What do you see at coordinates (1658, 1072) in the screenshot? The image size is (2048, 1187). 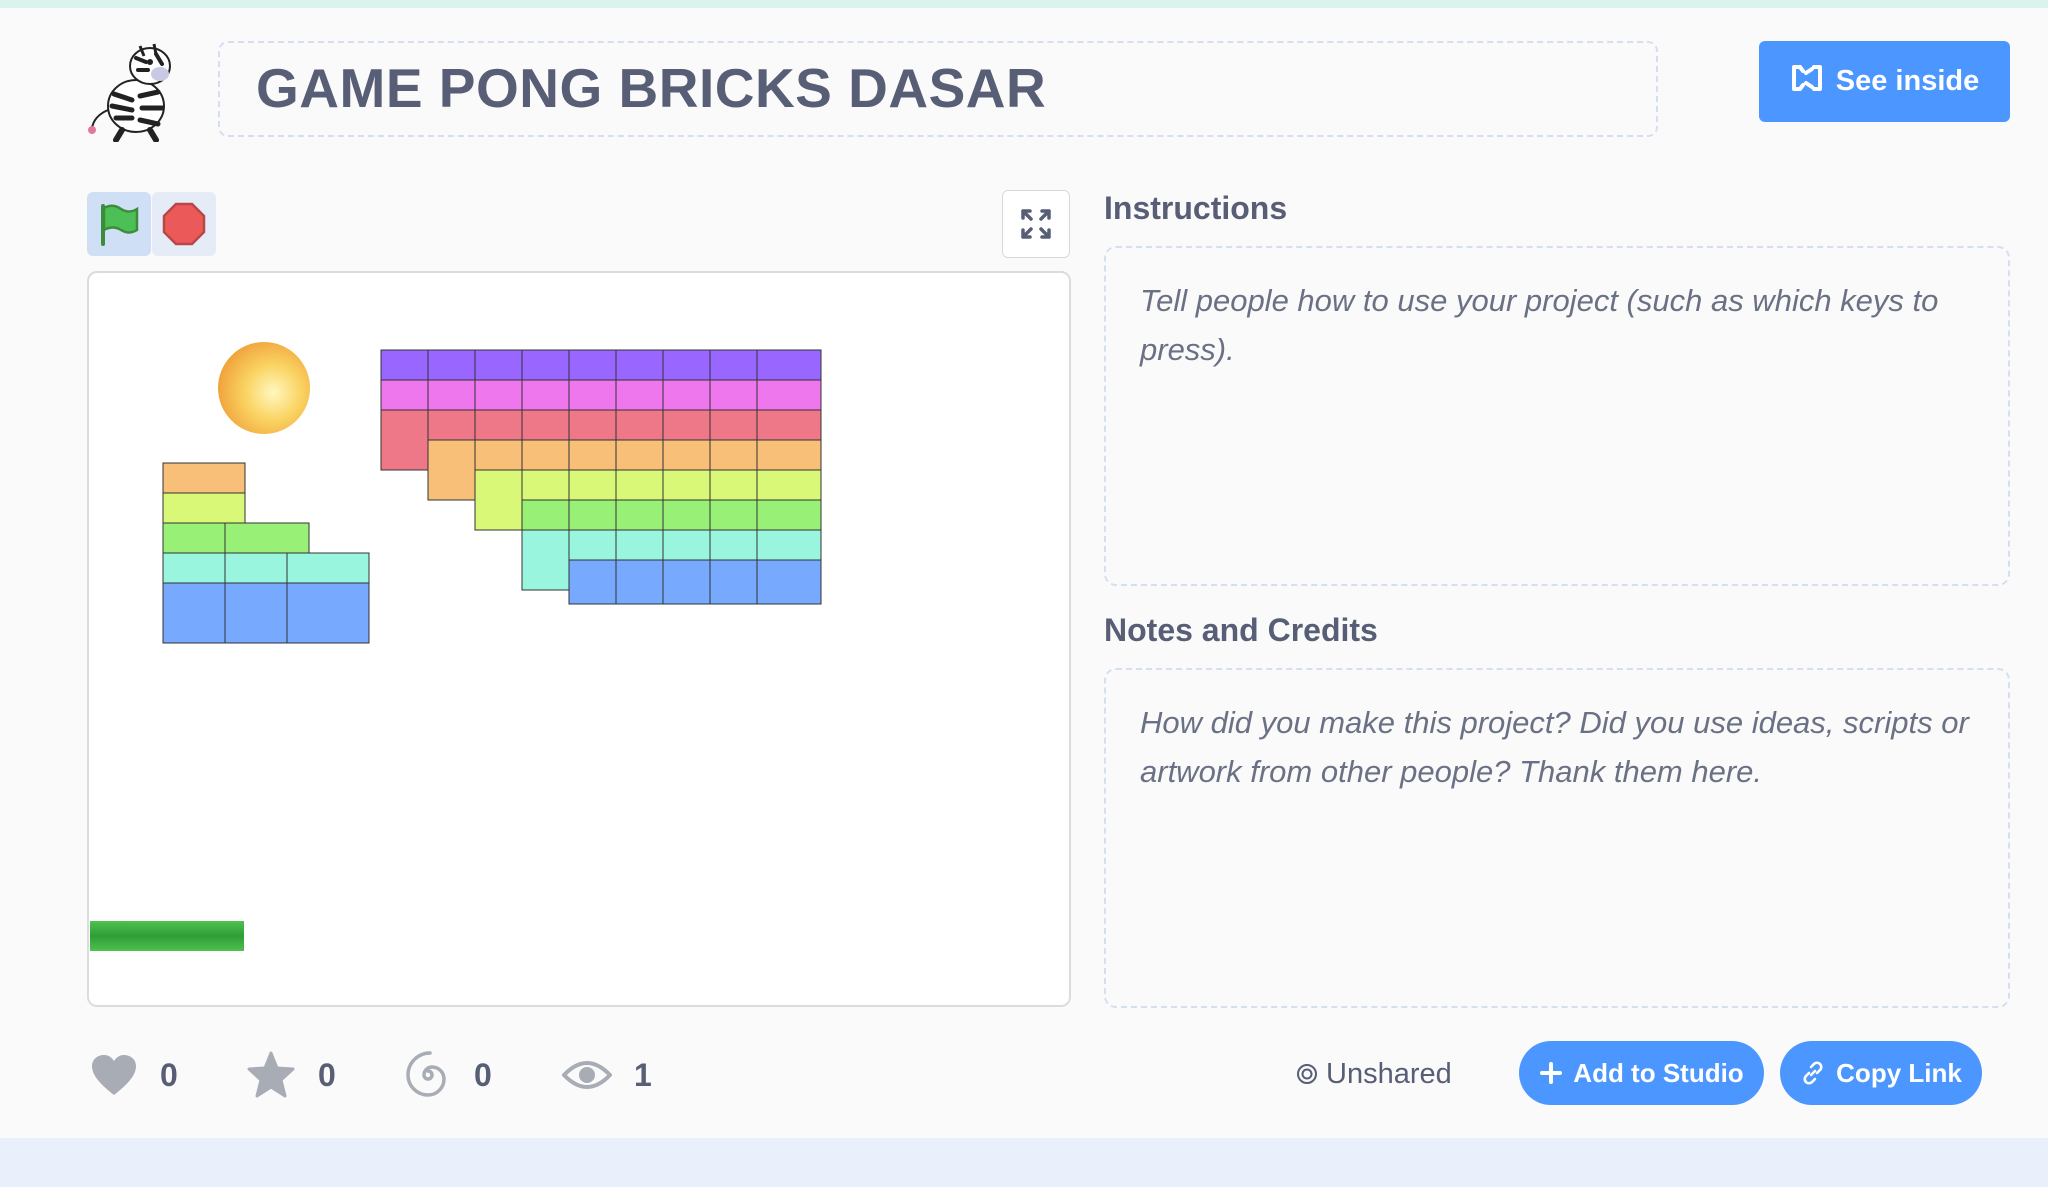 I see `add-to-studio-label: Add to Studio` at bounding box center [1658, 1072].